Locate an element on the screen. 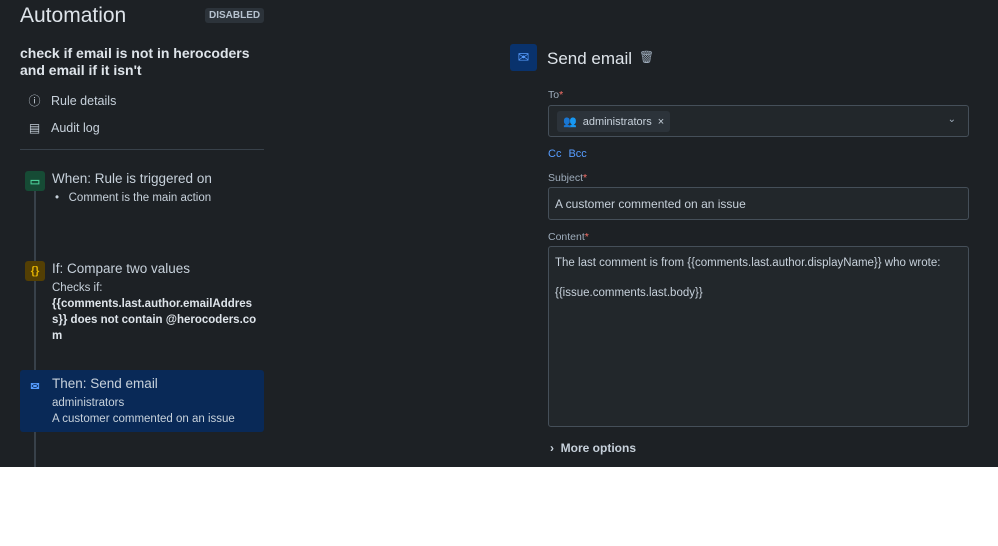 This screenshot has height=546, width=998. step-detail: administrators is located at coordinates (88, 403).